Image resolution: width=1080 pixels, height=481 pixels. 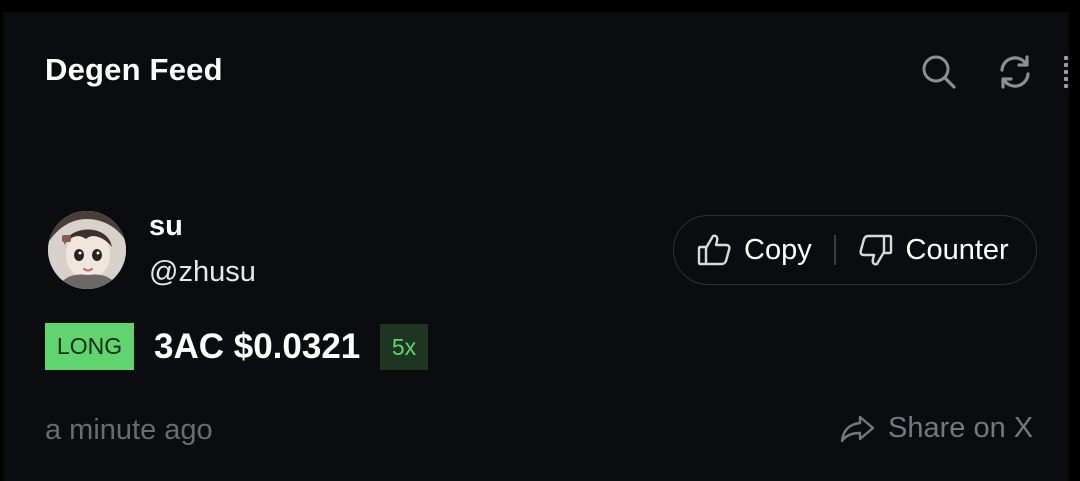 I want to click on window-edge, so click(x=1074, y=246).